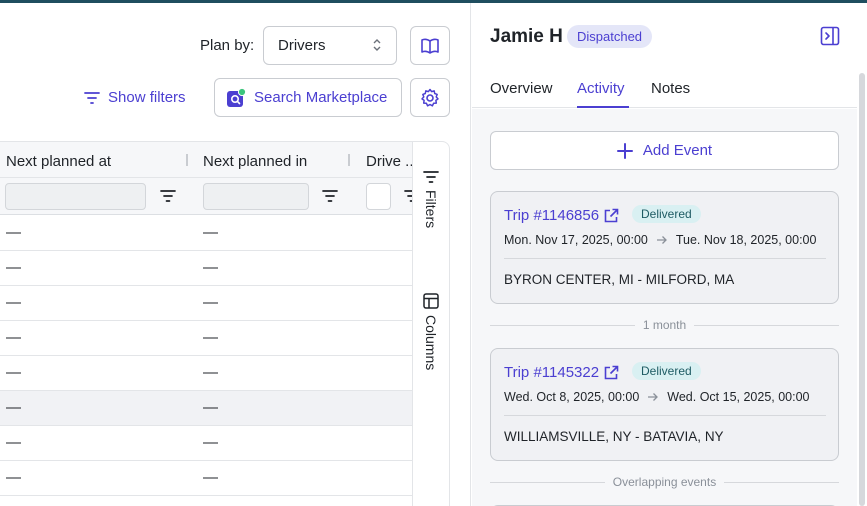 The width and height of the screenshot is (867, 506). I want to click on add-event-label: Add Event, so click(677, 150).